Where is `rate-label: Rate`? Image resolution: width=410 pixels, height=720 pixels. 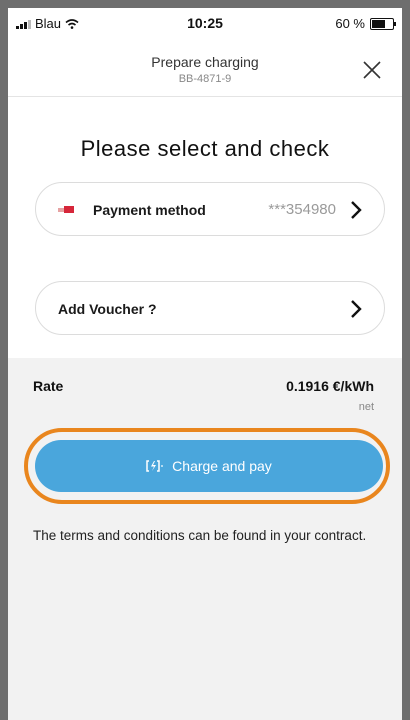 rate-label: Rate is located at coordinates (48, 386).